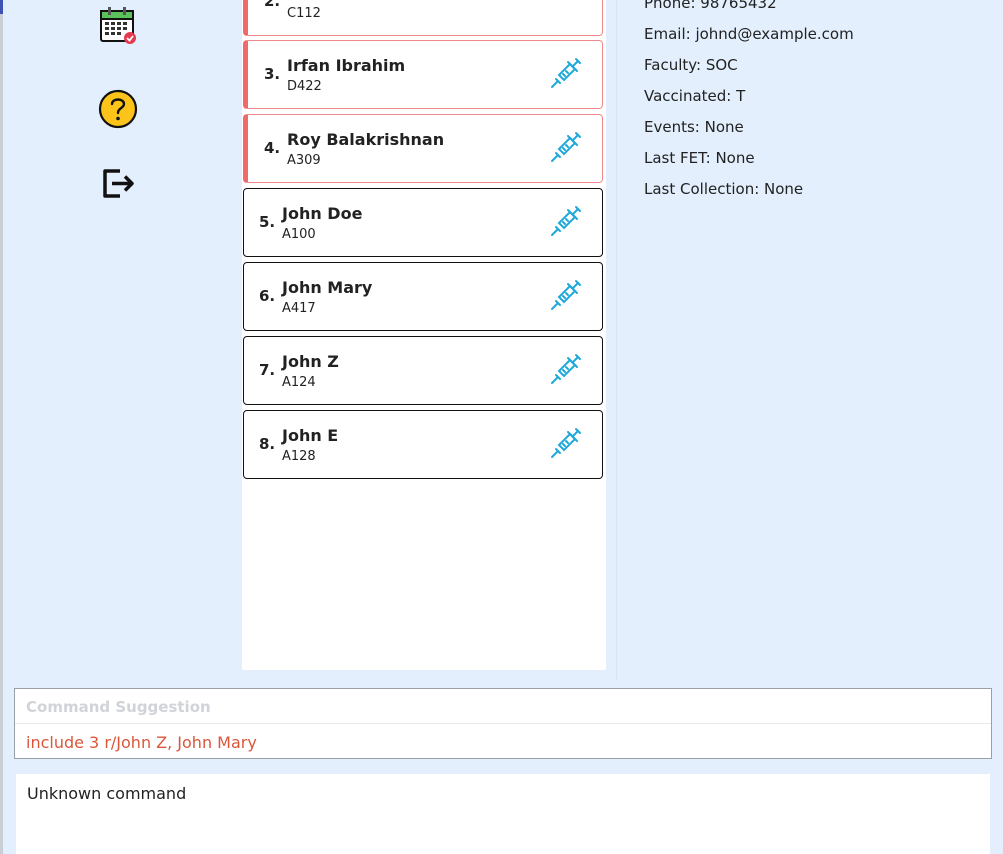  I want to click on student-name: Irfan Ibrahim, so click(346, 65).